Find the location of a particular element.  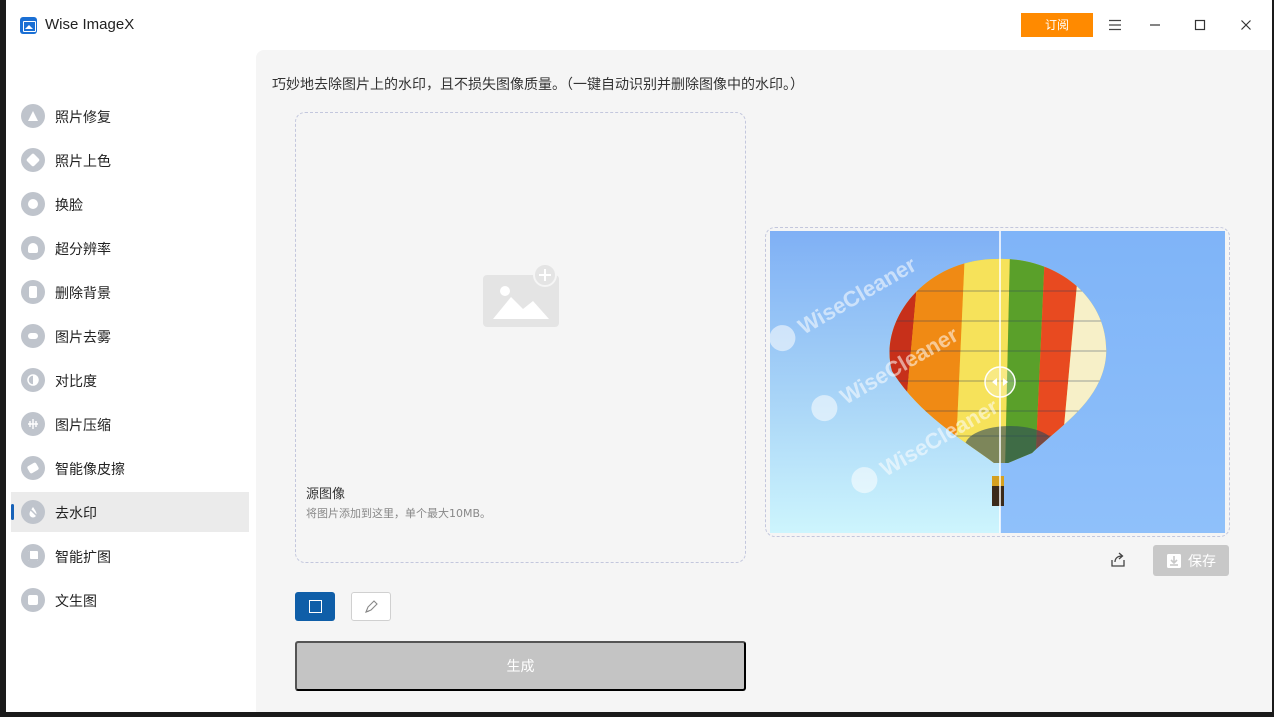

expand-icon is located at coordinates (33, 556).